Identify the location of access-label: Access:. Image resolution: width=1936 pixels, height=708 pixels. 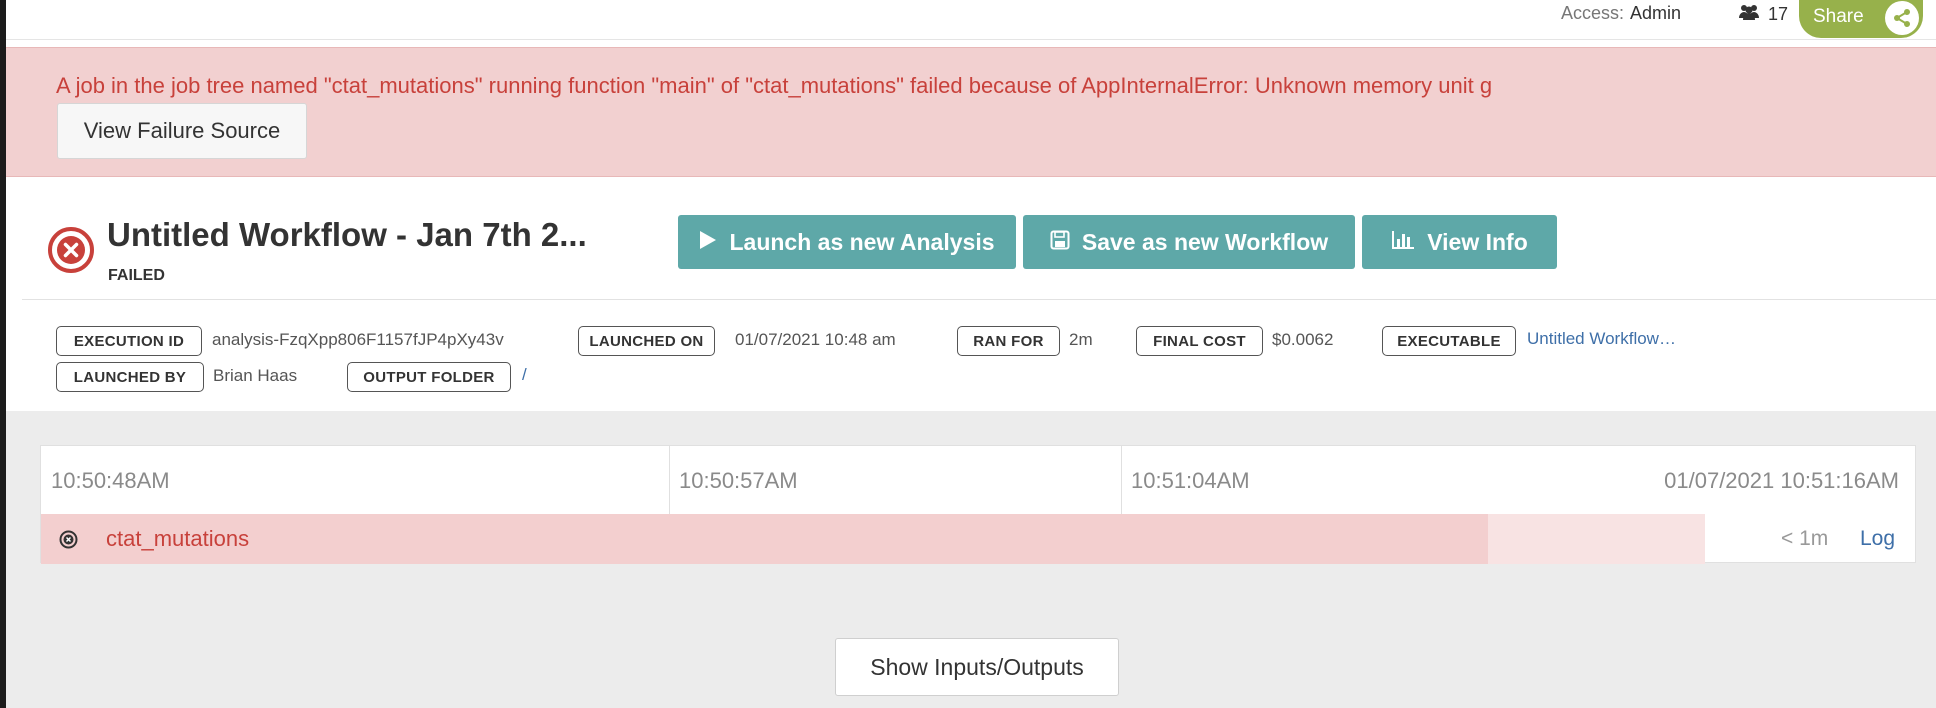
(1593, 13).